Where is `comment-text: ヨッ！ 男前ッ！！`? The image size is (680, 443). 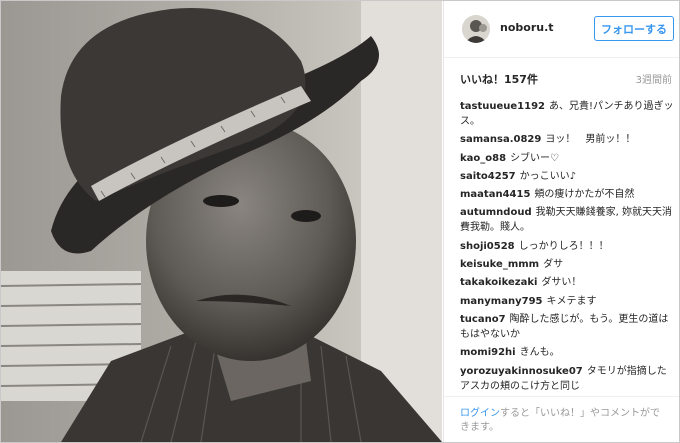 comment-text: ヨッ！ 男前ッ！！ is located at coordinates (590, 140).